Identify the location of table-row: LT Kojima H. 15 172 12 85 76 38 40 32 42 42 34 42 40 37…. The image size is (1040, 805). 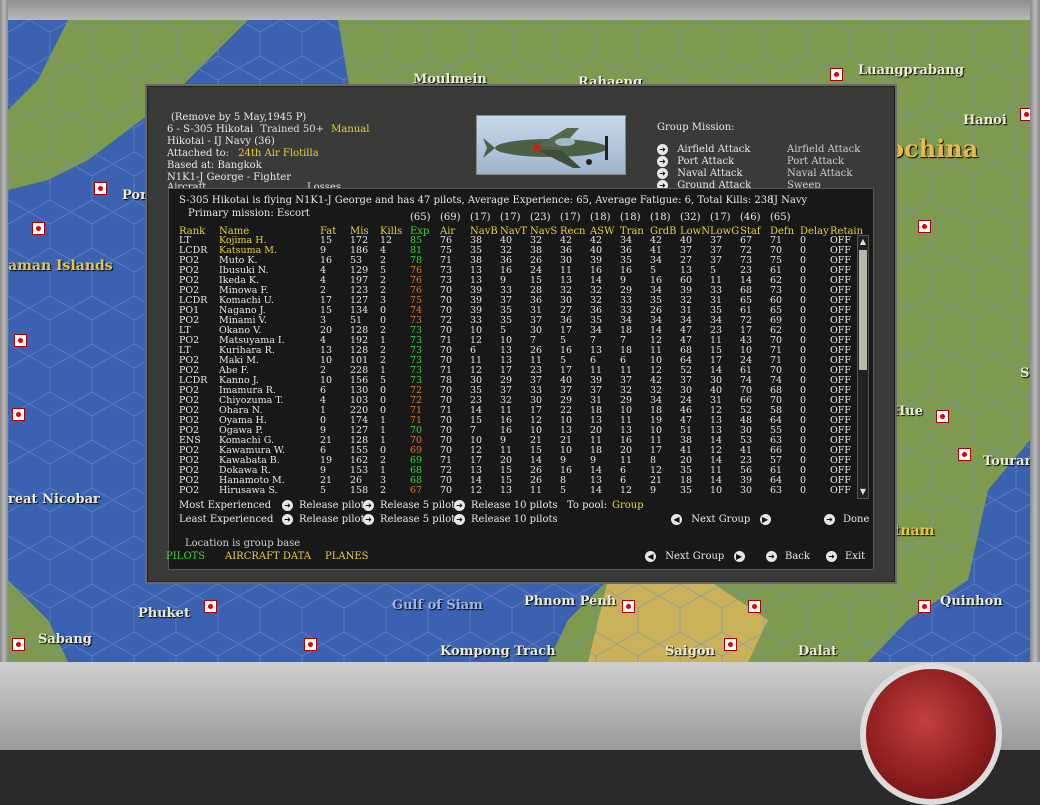
(430, 241).